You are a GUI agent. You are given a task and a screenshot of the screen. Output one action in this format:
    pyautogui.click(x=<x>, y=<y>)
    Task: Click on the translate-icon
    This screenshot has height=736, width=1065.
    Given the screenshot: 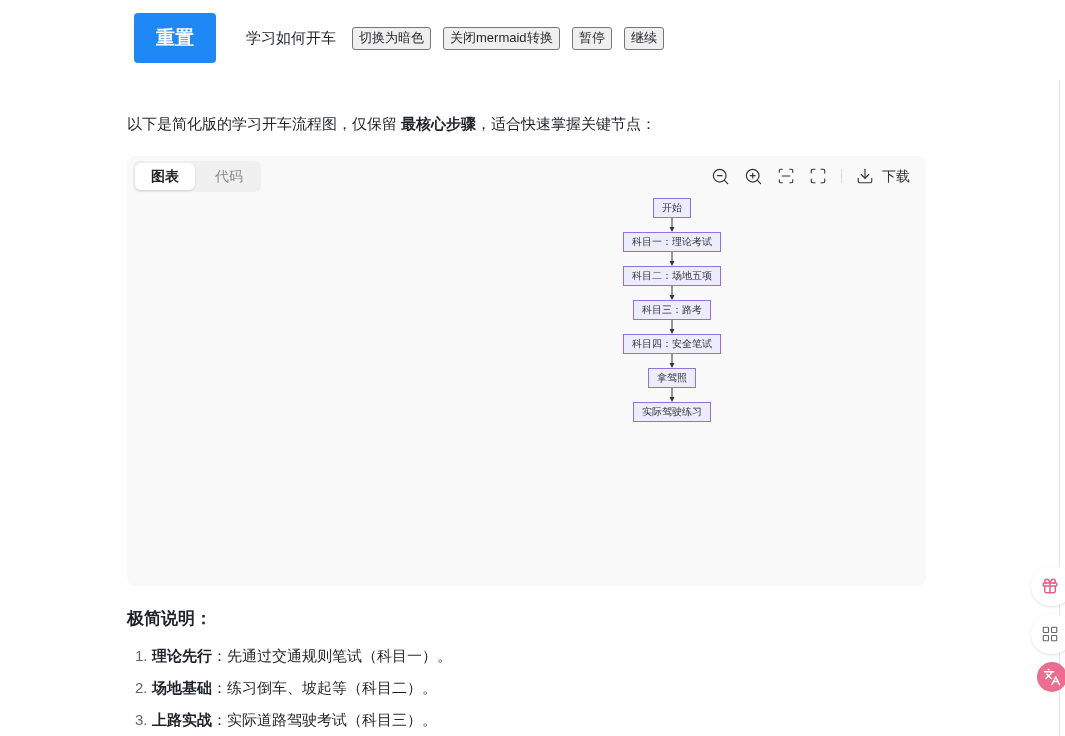 What is the action you would take?
    pyautogui.click(x=1052, y=677)
    